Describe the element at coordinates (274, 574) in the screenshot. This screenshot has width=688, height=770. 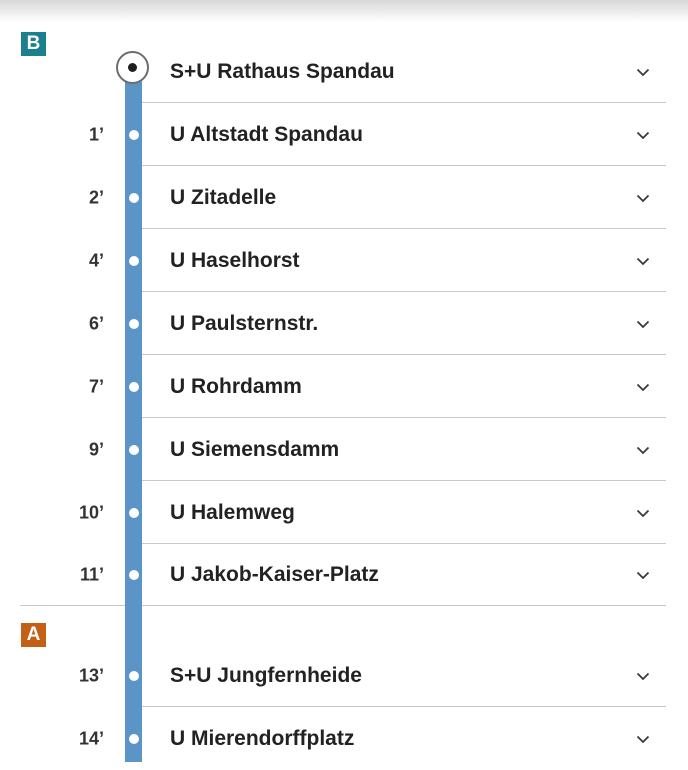
I see `stop-name: U Jakob-Kaiser-Platz` at that location.